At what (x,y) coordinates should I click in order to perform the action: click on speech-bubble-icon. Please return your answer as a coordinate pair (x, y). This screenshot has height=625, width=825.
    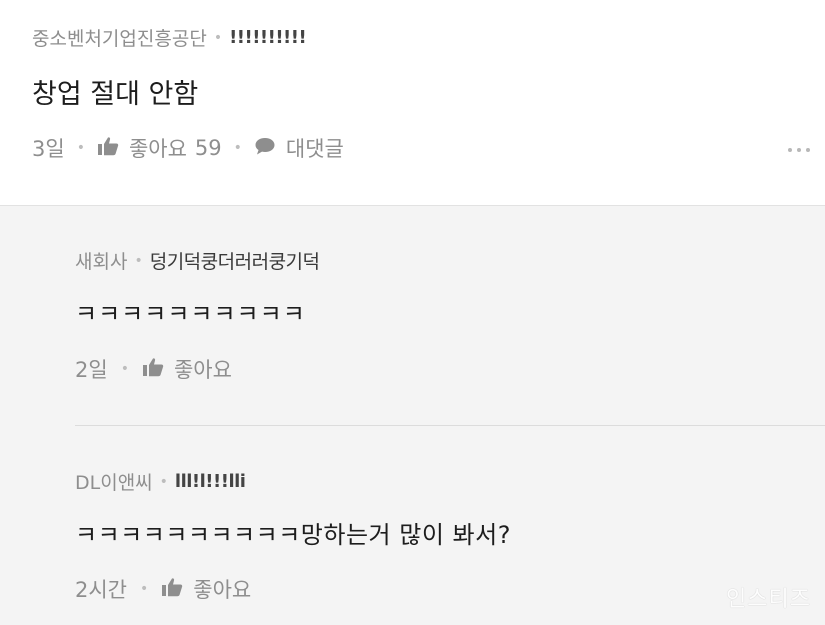
    Looking at the image, I should click on (265, 148).